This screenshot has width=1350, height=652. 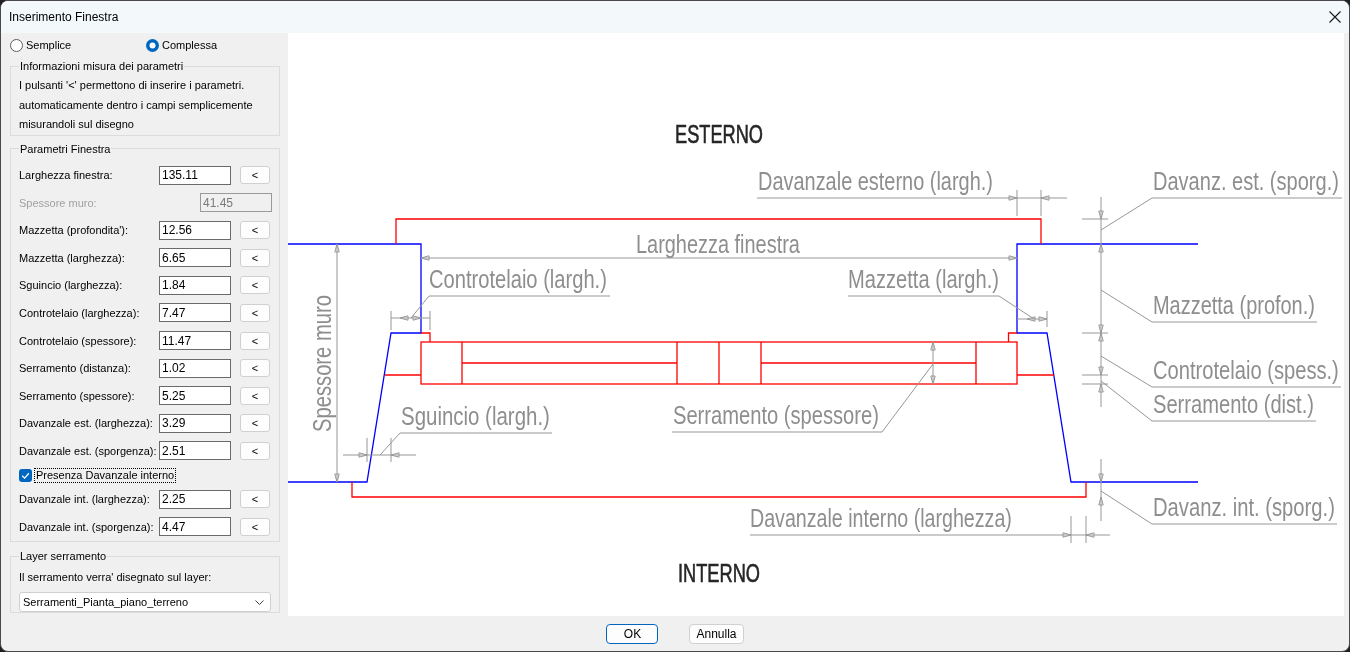 I want to click on parameter-field: 6.65, so click(x=195, y=258).